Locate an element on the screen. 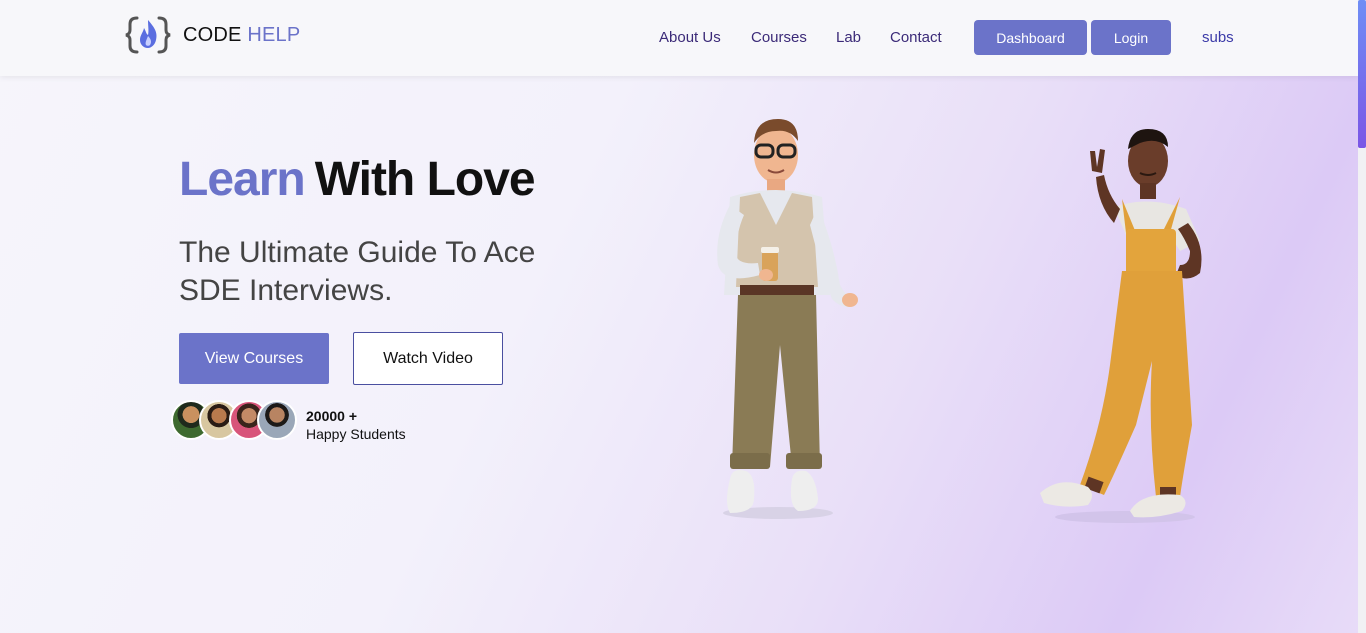 This screenshot has height=633, width=1366. subs-link: subs is located at coordinates (1218, 37).